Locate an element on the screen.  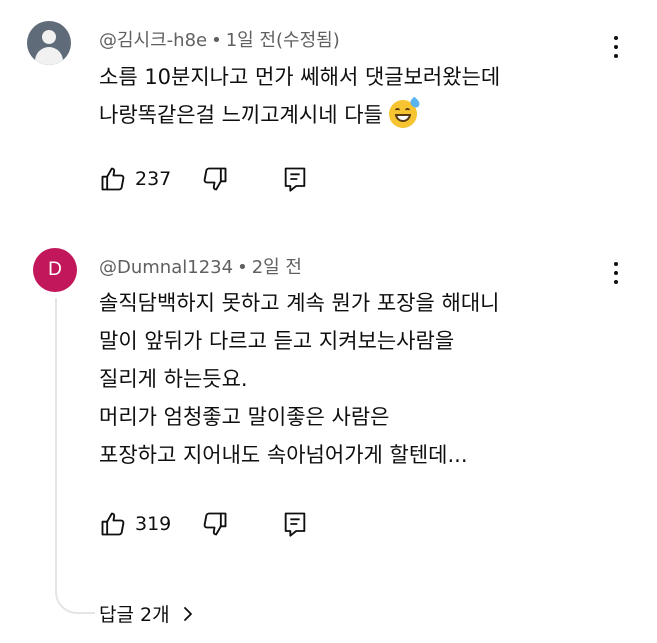
comment-time: 2일 전 is located at coordinates (276, 267).